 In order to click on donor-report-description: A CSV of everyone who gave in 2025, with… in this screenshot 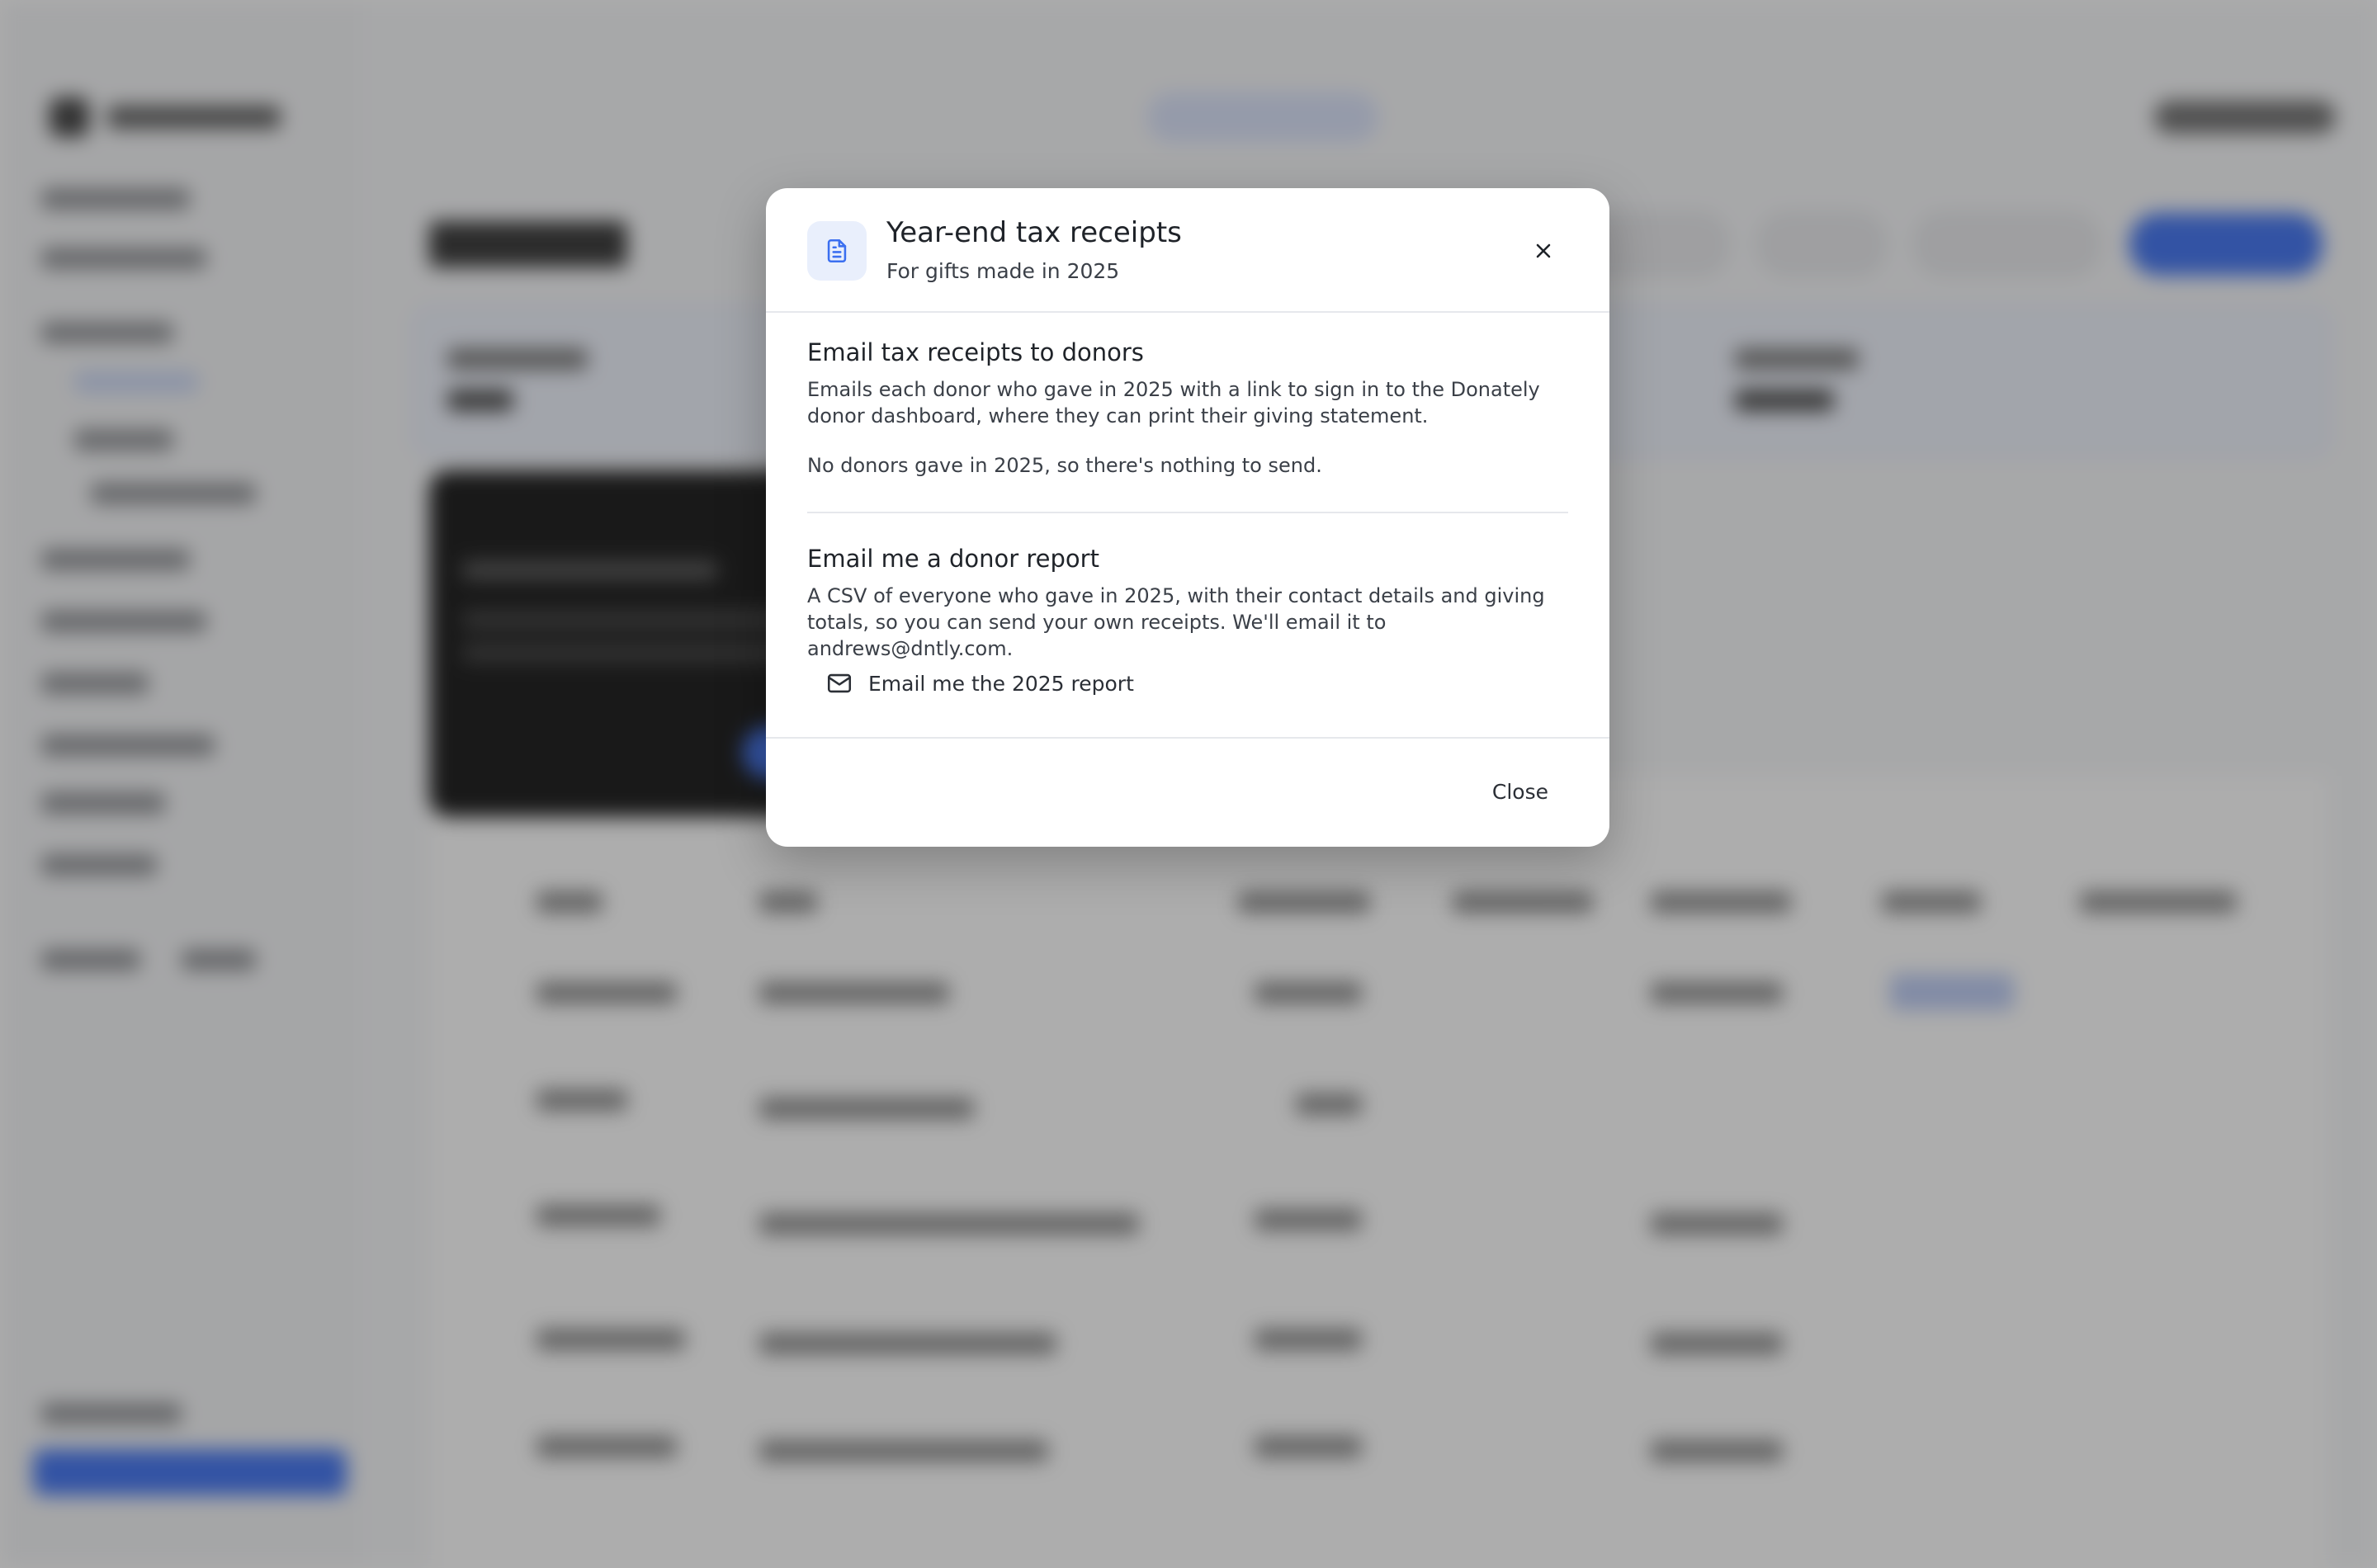, I will do `click(1176, 622)`.